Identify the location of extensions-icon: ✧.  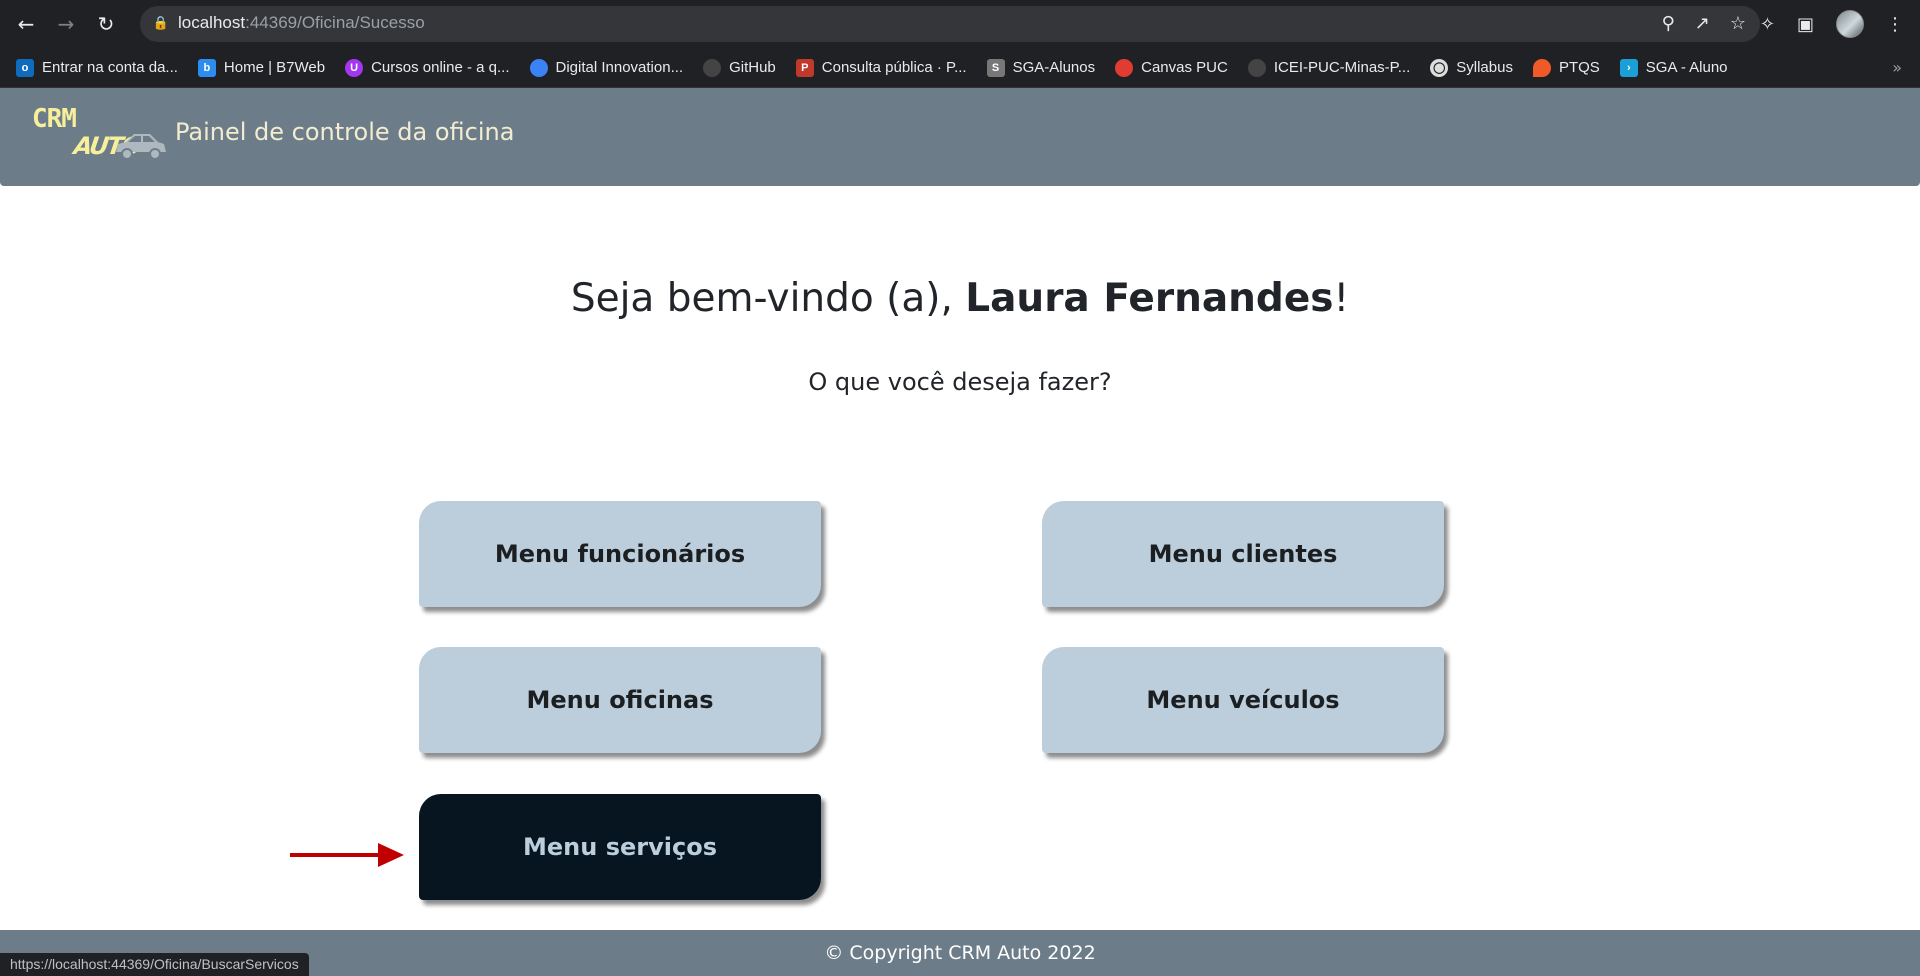
(1767, 24).